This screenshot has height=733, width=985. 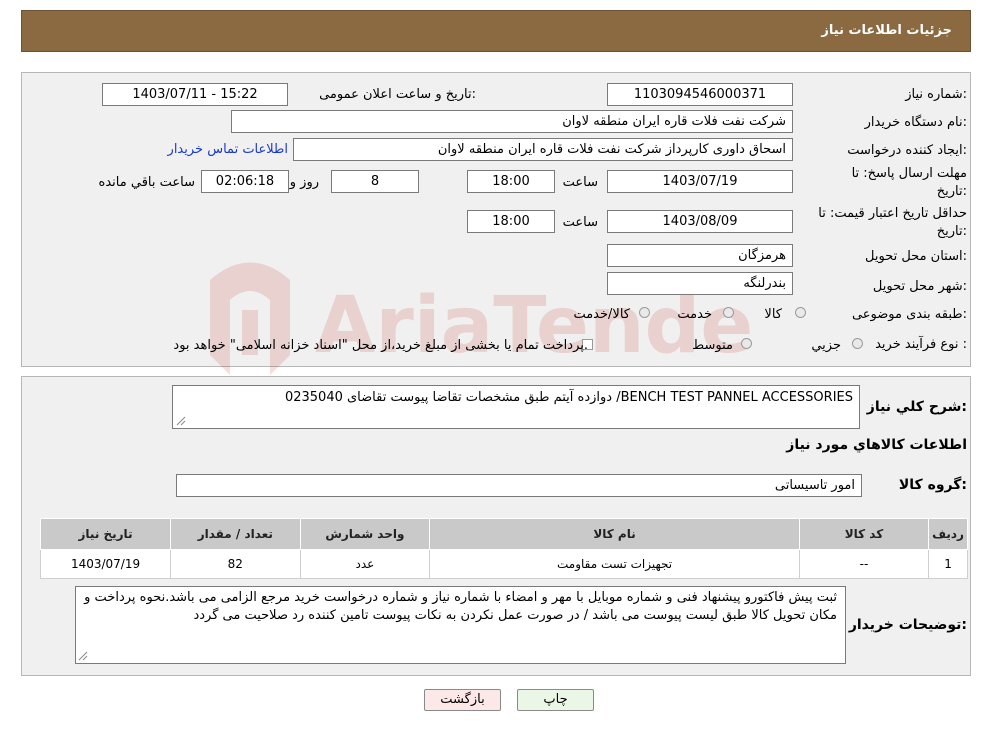 I want to click on buyer-org-label: نام دستگاه خریدار:, so click(x=915, y=122).